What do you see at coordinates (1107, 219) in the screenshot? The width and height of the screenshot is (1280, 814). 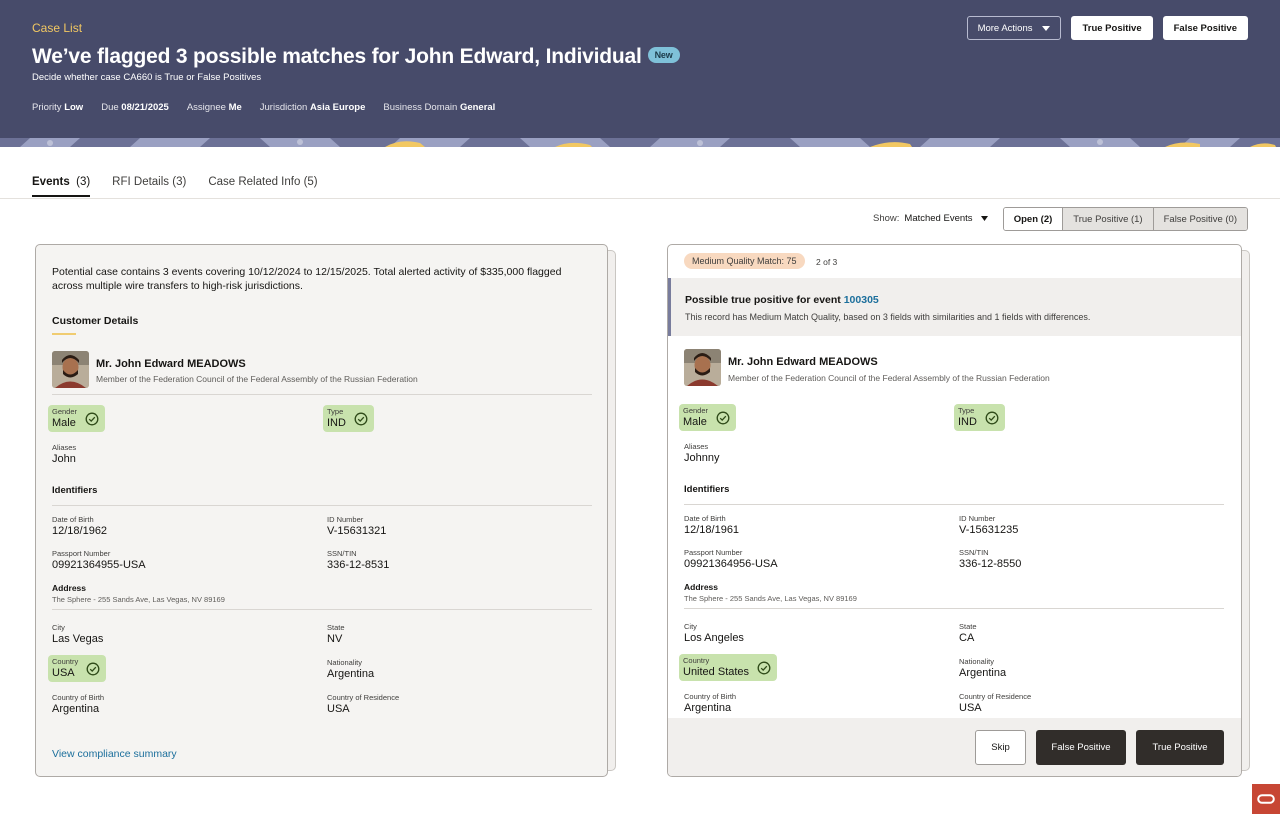 I see `segment-true-positive: True Positive (1)` at bounding box center [1107, 219].